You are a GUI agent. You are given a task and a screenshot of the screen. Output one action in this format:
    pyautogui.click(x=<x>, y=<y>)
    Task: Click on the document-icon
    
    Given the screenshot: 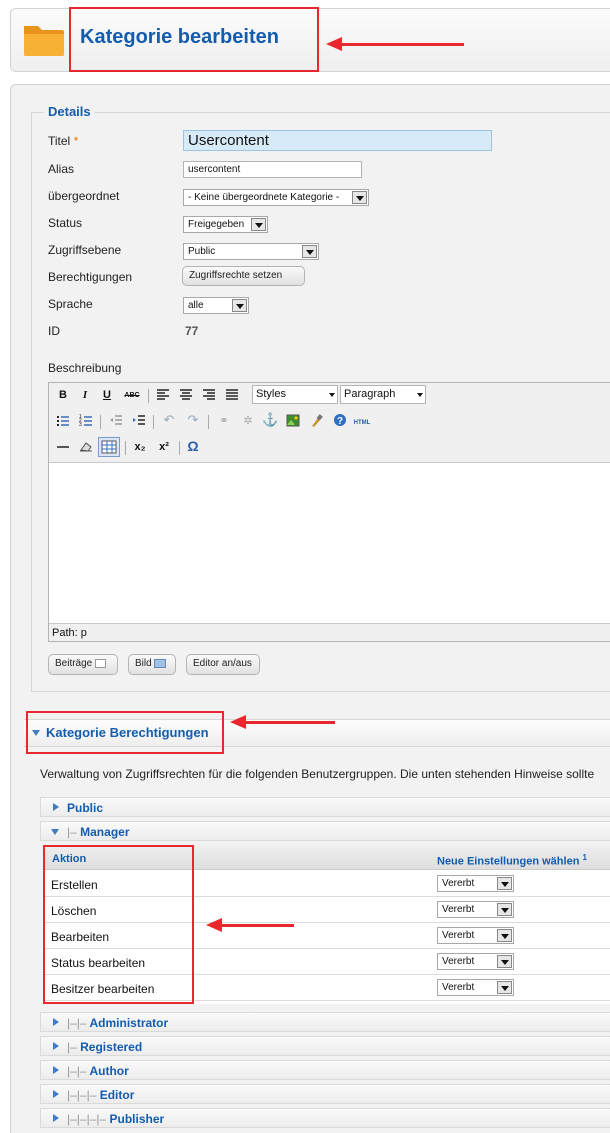 What is the action you would take?
    pyautogui.click(x=101, y=663)
    